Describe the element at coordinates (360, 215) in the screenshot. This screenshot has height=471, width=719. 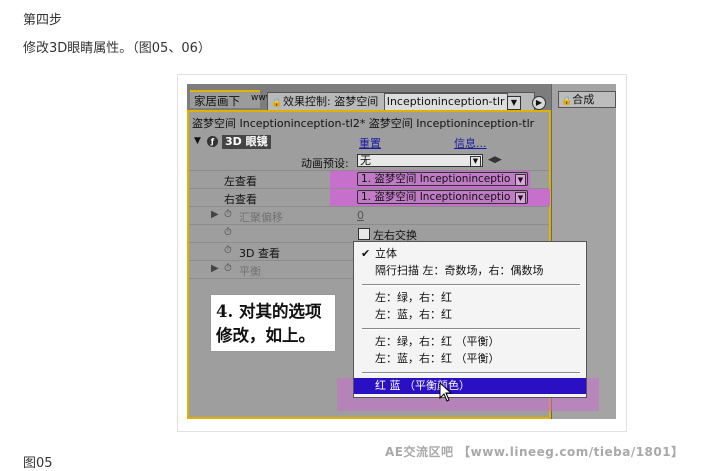
I see `converge-value: 0` at that location.